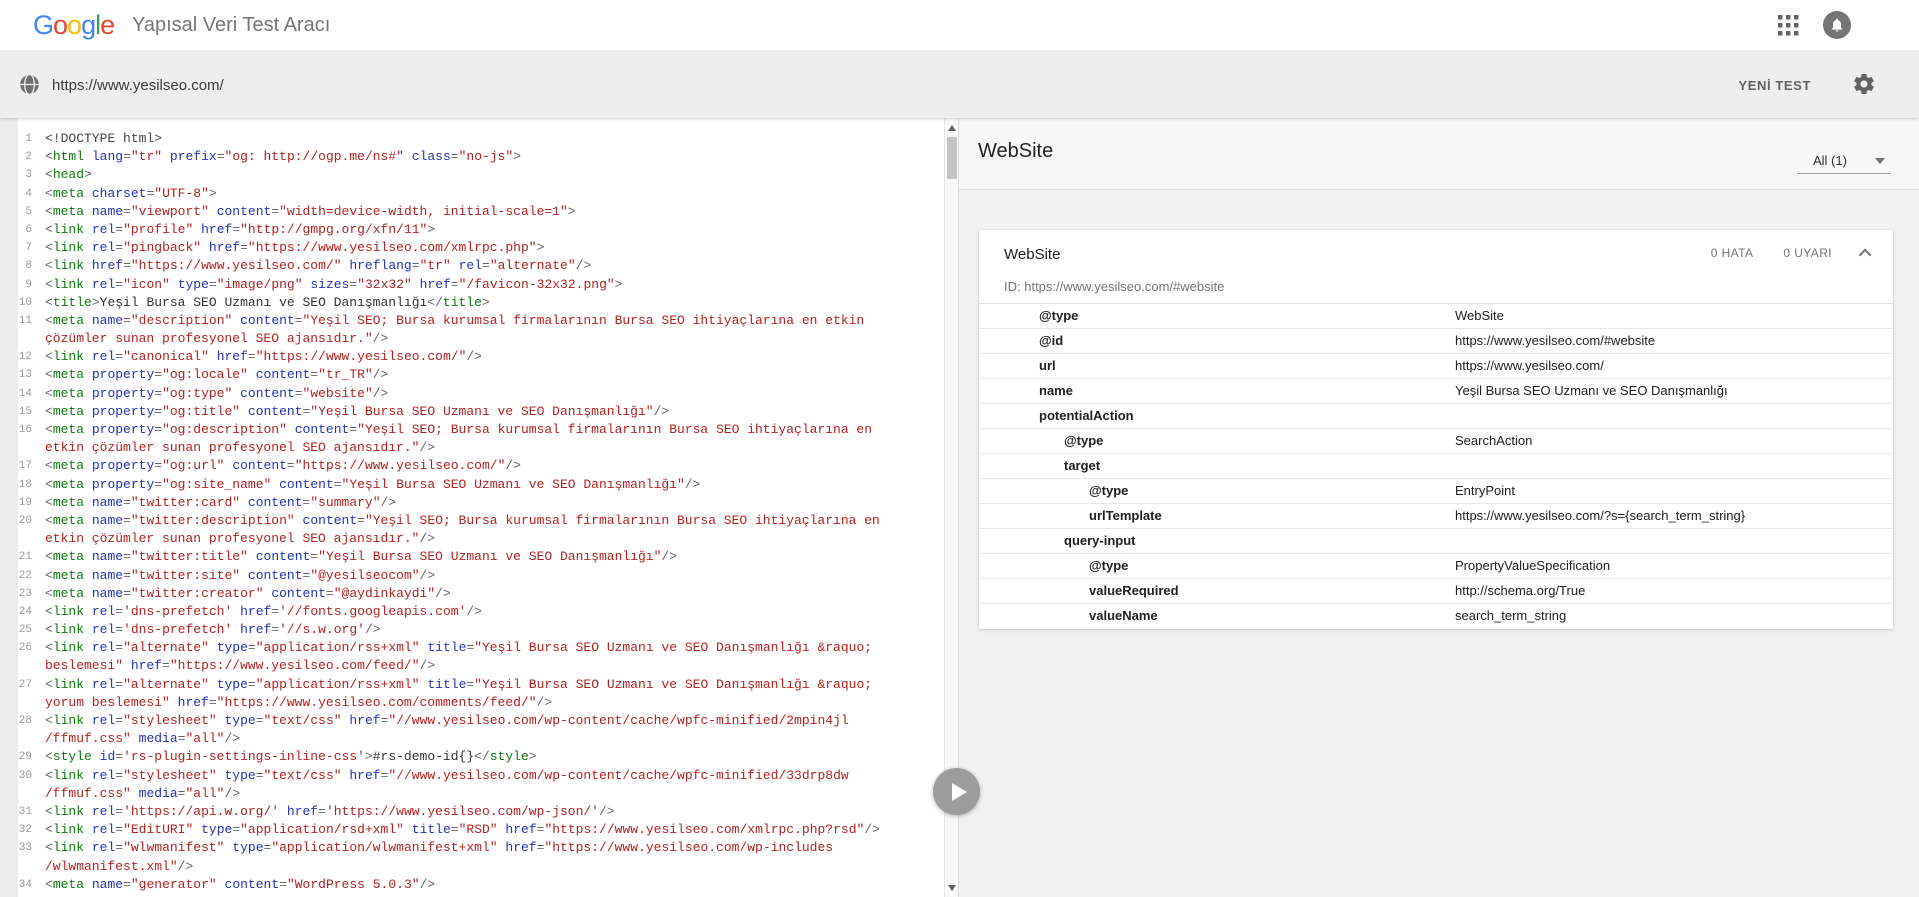 The height and width of the screenshot is (897, 1919). What do you see at coordinates (1774, 85) in the screenshot?
I see `new-test-button: YENİ TEST` at bounding box center [1774, 85].